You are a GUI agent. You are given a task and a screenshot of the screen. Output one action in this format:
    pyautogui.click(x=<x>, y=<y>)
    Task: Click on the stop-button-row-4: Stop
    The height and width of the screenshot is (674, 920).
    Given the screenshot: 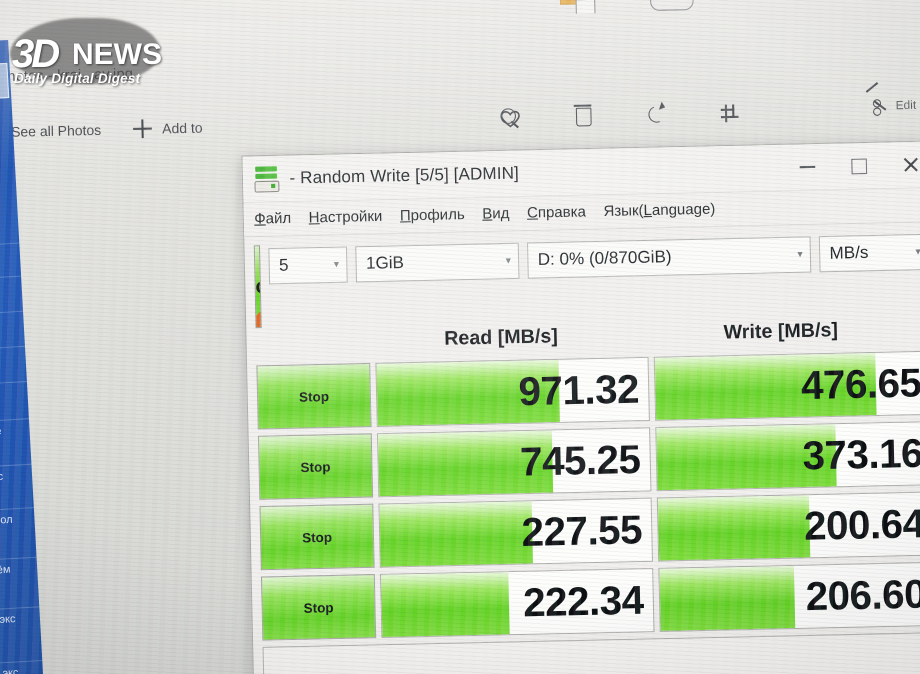 What is the action you would take?
    pyautogui.click(x=318, y=607)
    